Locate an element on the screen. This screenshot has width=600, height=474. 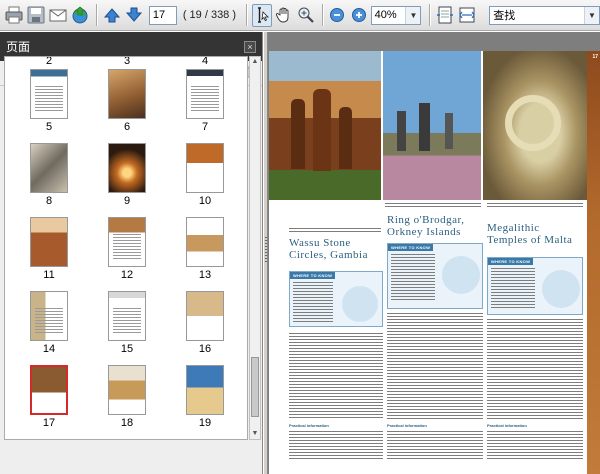
page-count-label: ( 19 / 338 ) is located at coordinates (209, 15).